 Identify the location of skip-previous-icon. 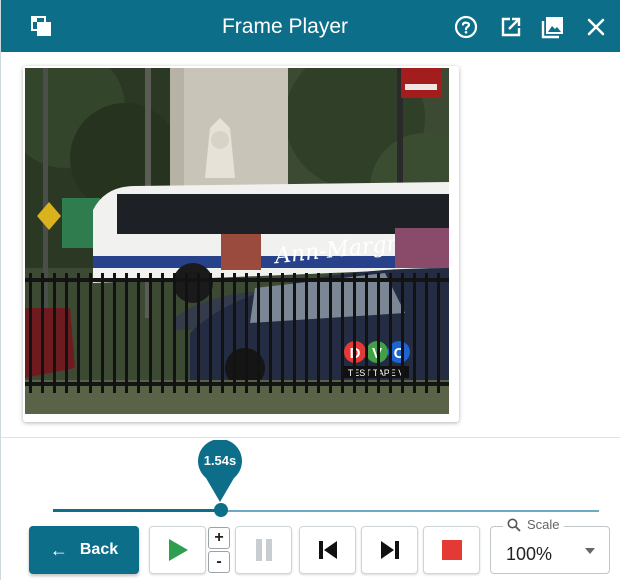
(327, 550).